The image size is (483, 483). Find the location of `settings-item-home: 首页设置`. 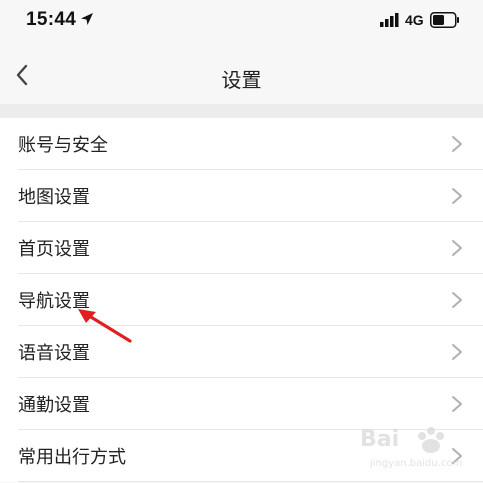

settings-item-home: 首页设置 is located at coordinates (241, 248).